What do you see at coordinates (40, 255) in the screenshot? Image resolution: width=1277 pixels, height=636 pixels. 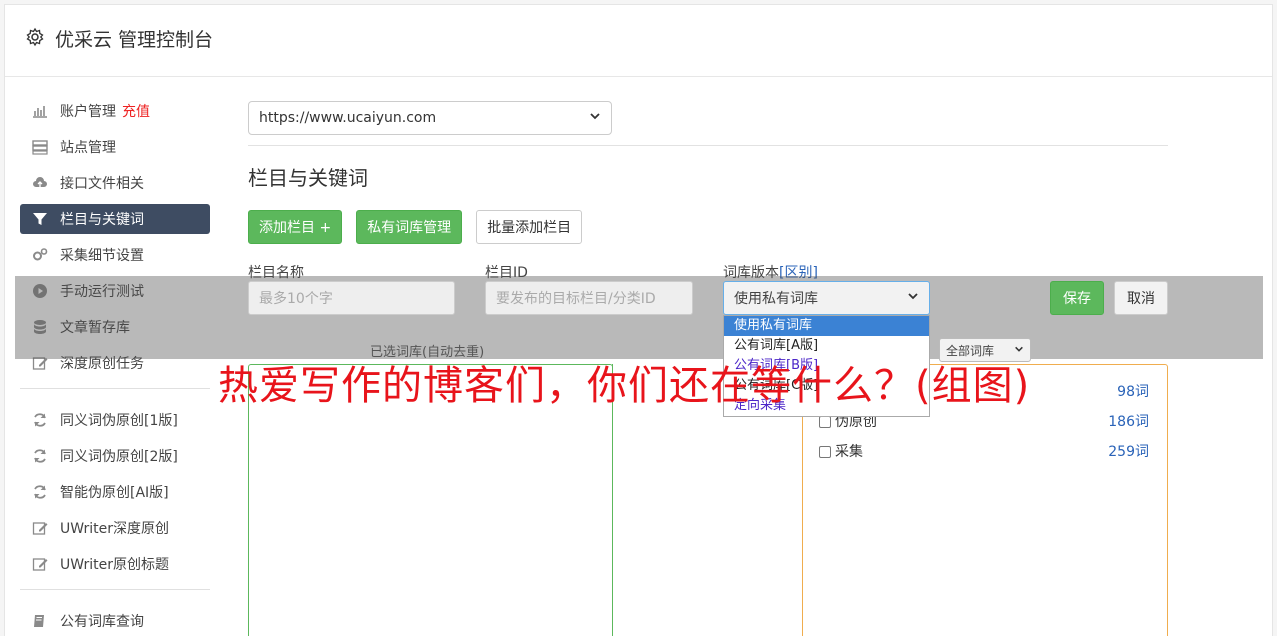 I see `gears-icon` at bounding box center [40, 255].